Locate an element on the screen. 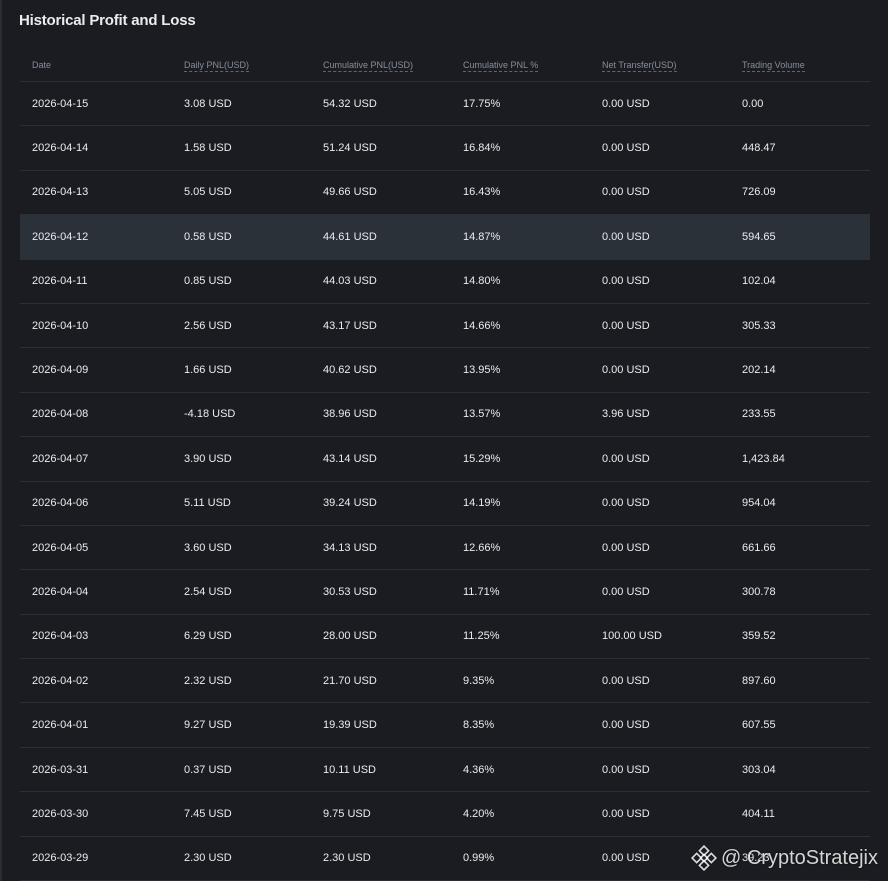 The image size is (888, 881). page-title: Historical Profit and Loss is located at coordinates (107, 20).